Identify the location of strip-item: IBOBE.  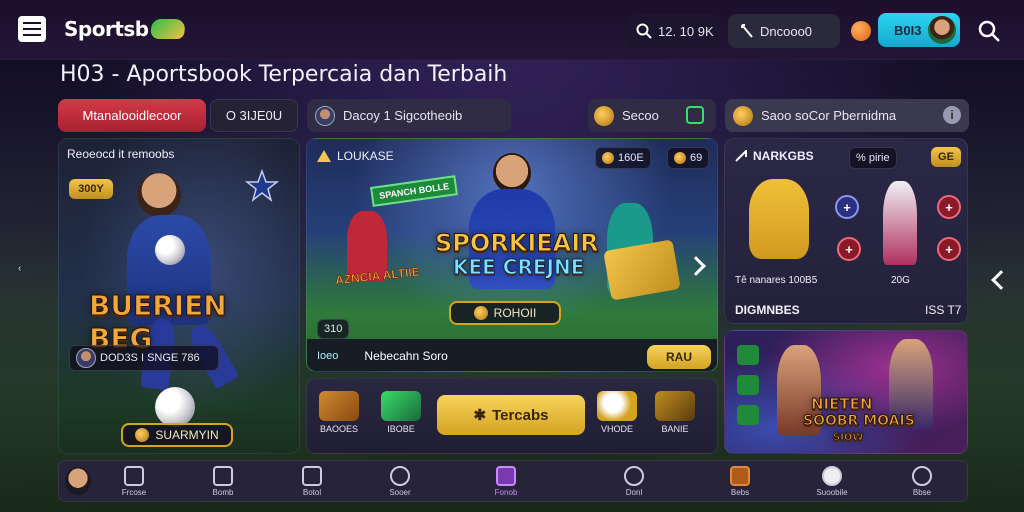
(401, 412).